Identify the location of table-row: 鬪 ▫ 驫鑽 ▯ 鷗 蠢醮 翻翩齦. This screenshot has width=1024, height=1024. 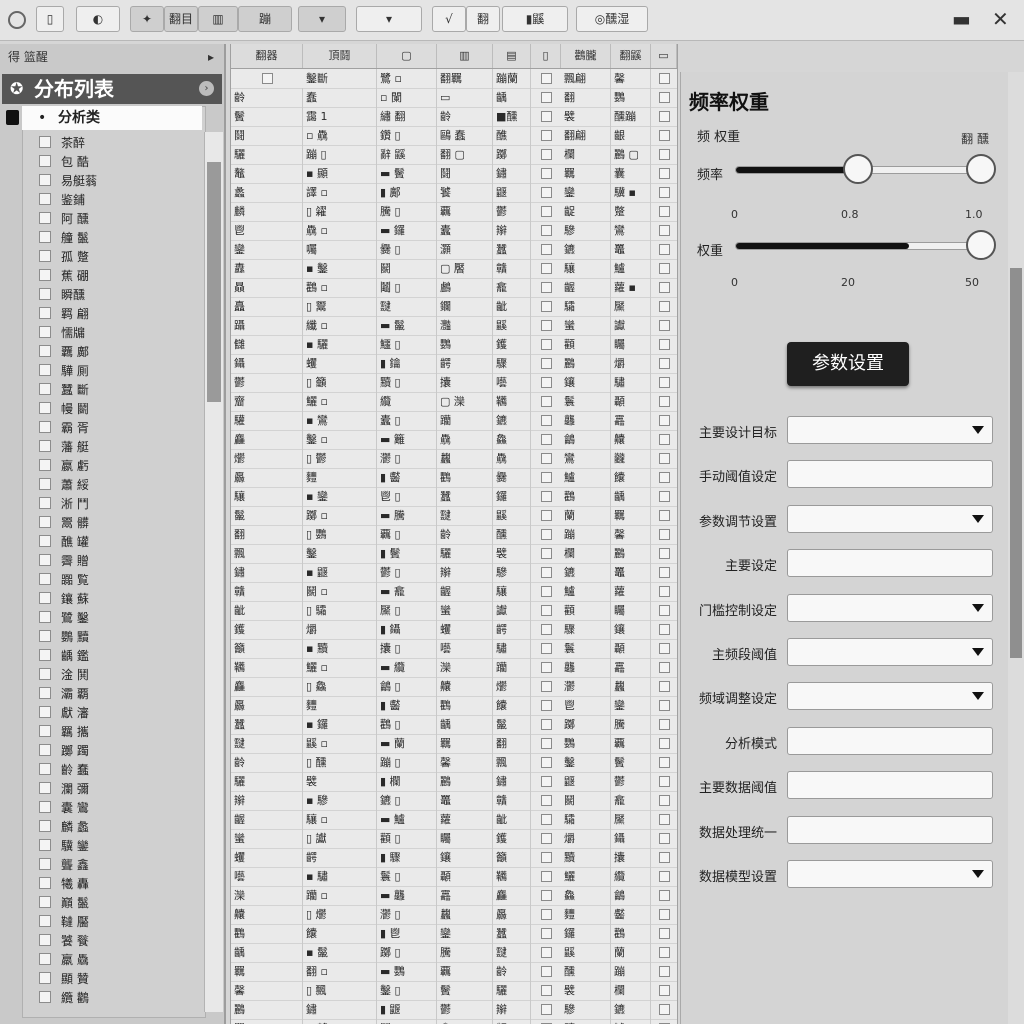
(454, 136).